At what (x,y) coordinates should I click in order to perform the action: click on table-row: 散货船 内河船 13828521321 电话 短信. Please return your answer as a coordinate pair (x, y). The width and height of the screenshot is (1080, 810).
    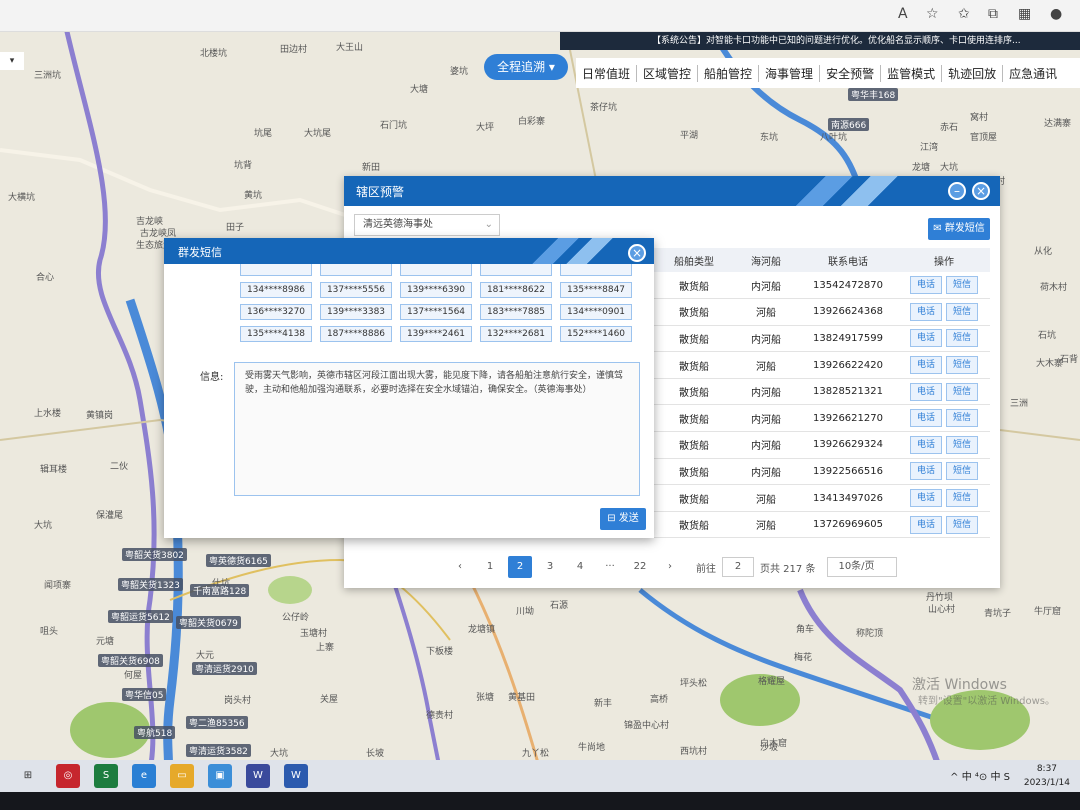
    Looking at the image, I should click on (822, 392).